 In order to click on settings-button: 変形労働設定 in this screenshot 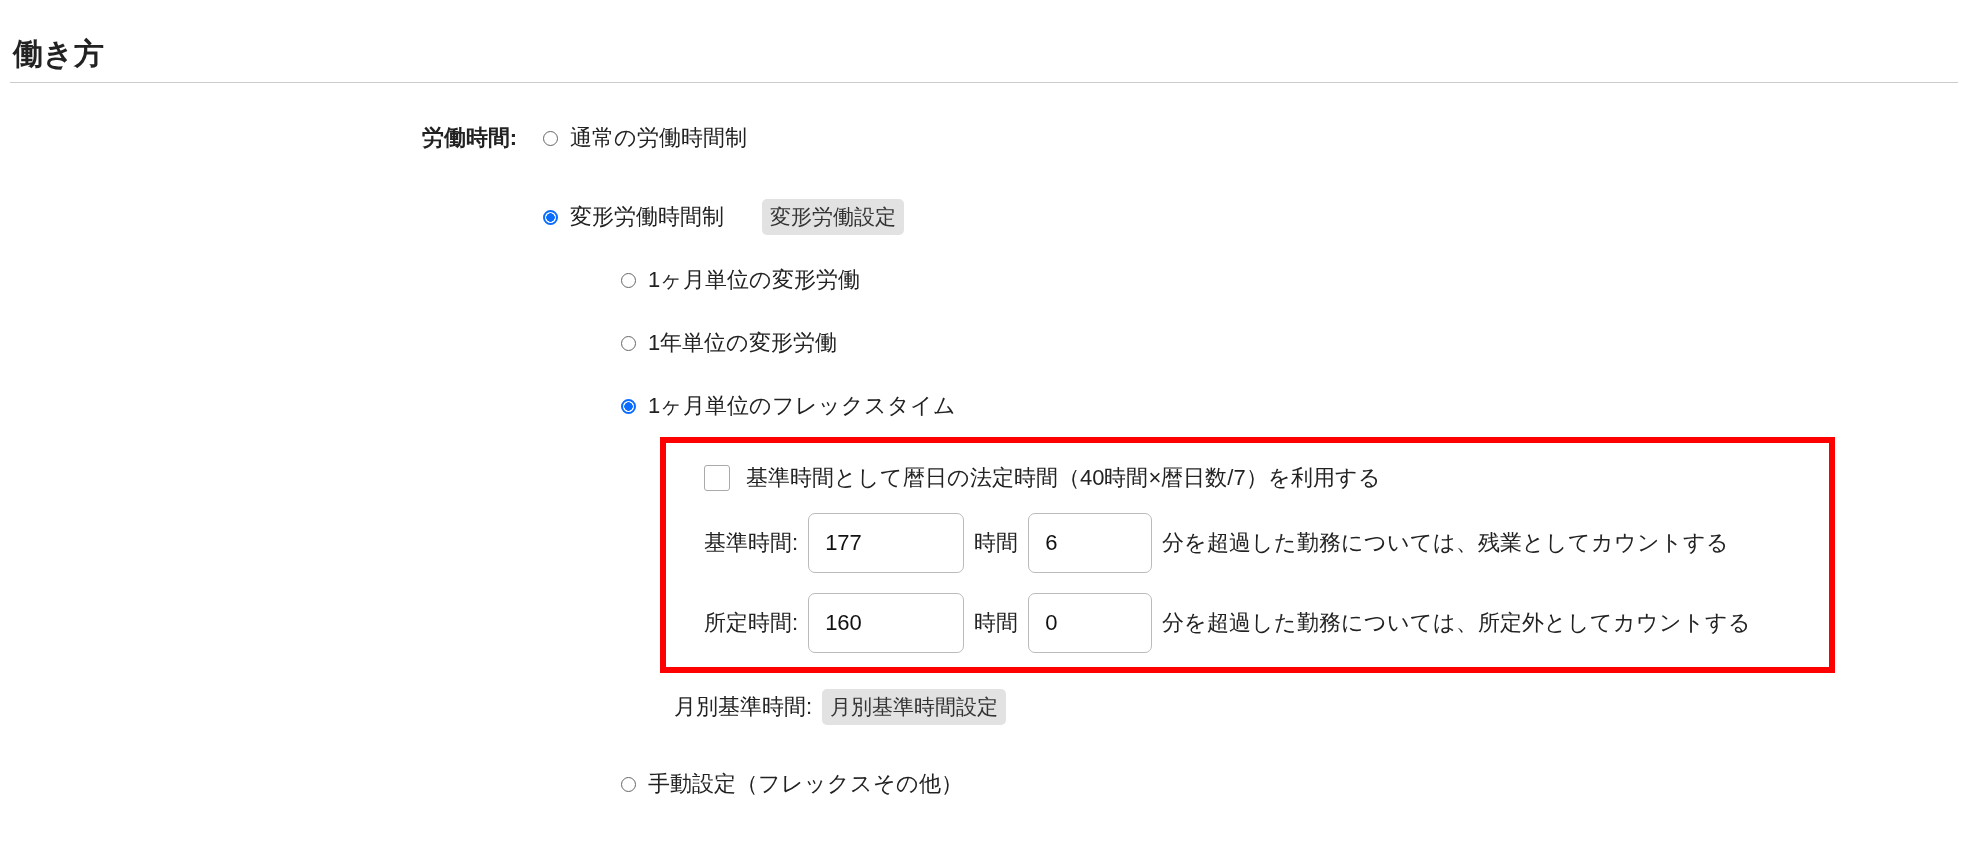, I will do `click(833, 217)`.